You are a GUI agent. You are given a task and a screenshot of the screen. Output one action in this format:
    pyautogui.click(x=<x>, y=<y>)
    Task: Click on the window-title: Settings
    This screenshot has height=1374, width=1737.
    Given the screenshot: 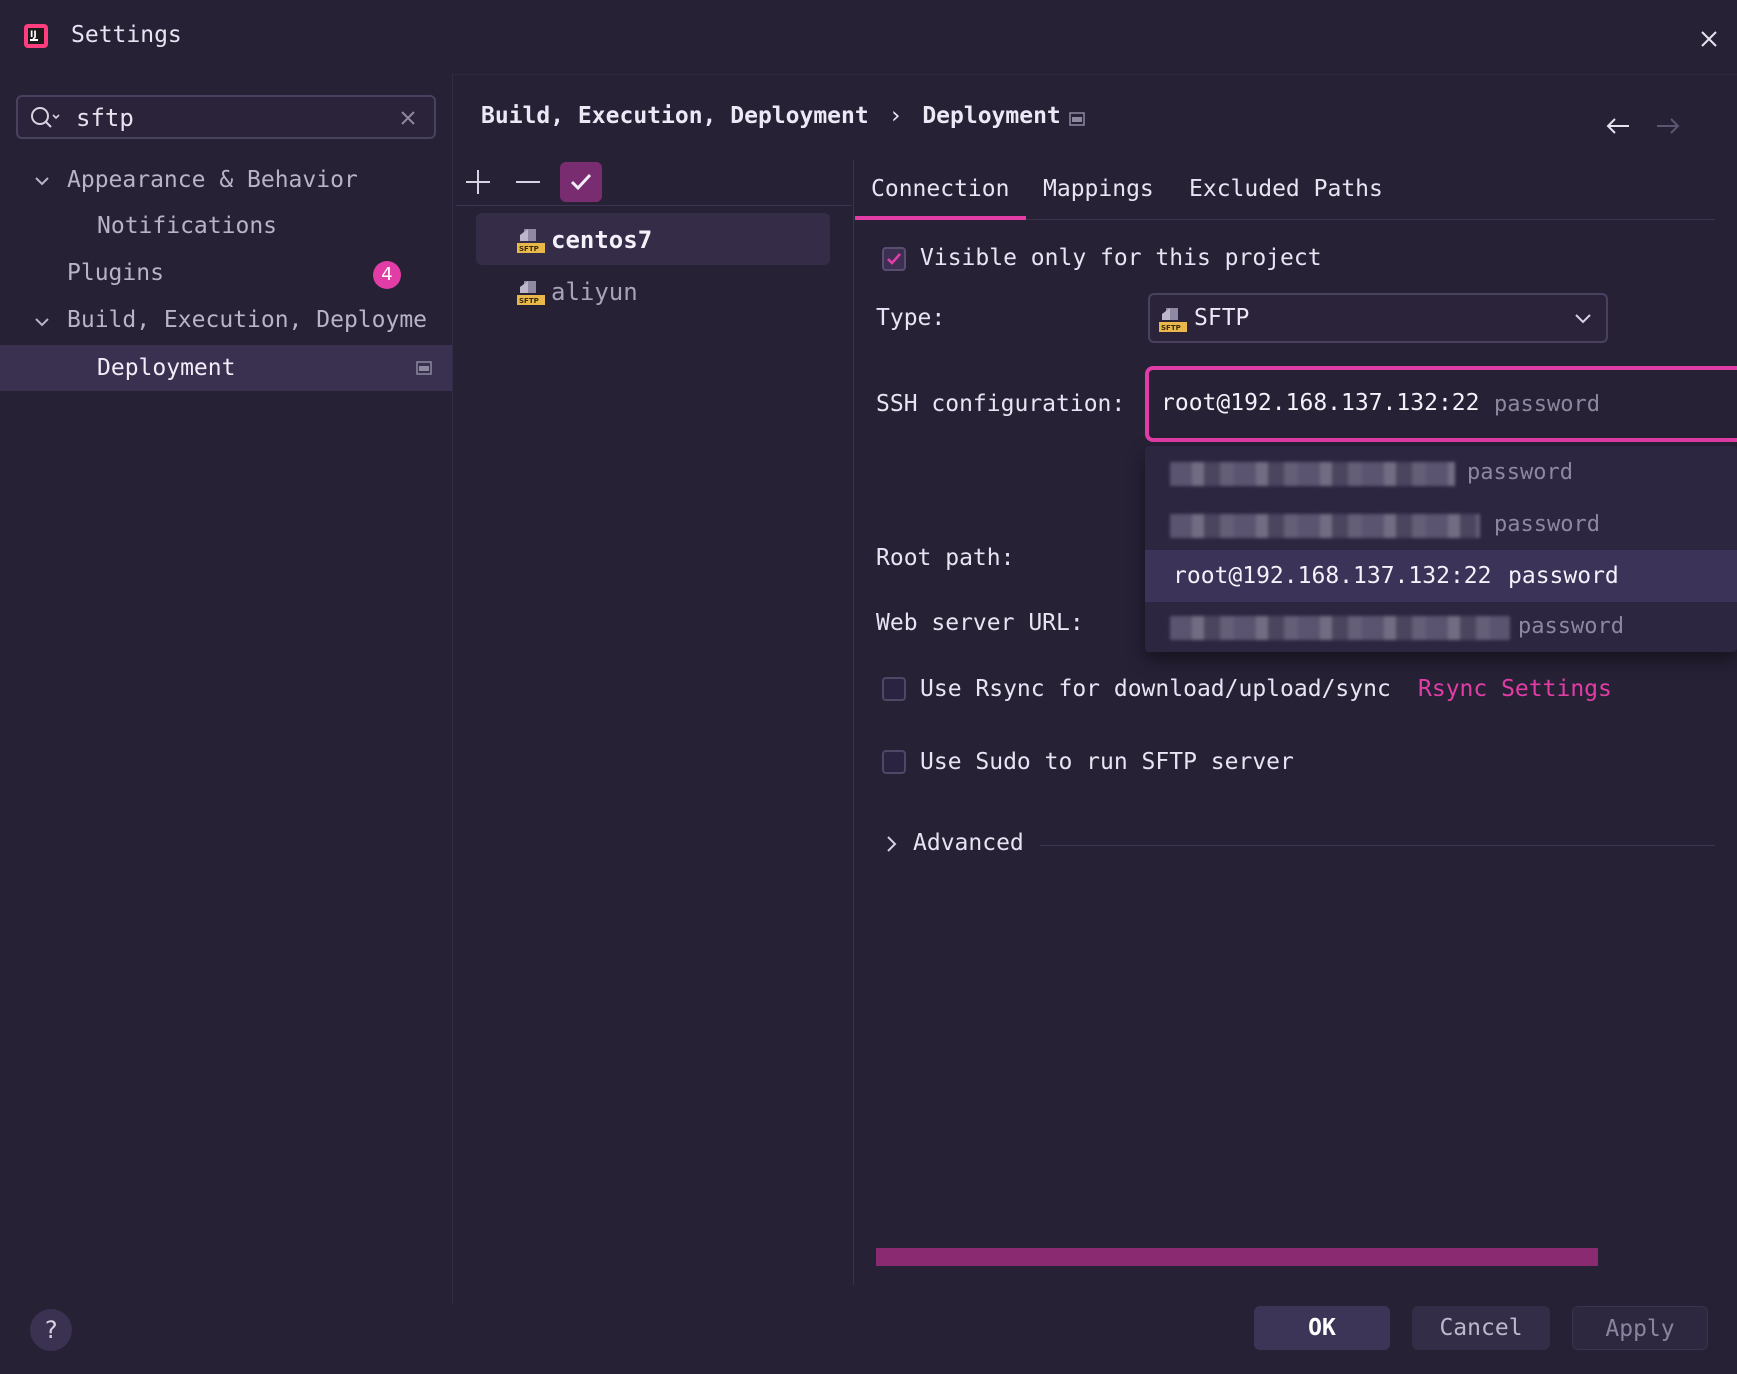 What is the action you would take?
    pyautogui.click(x=126, y=35)
    